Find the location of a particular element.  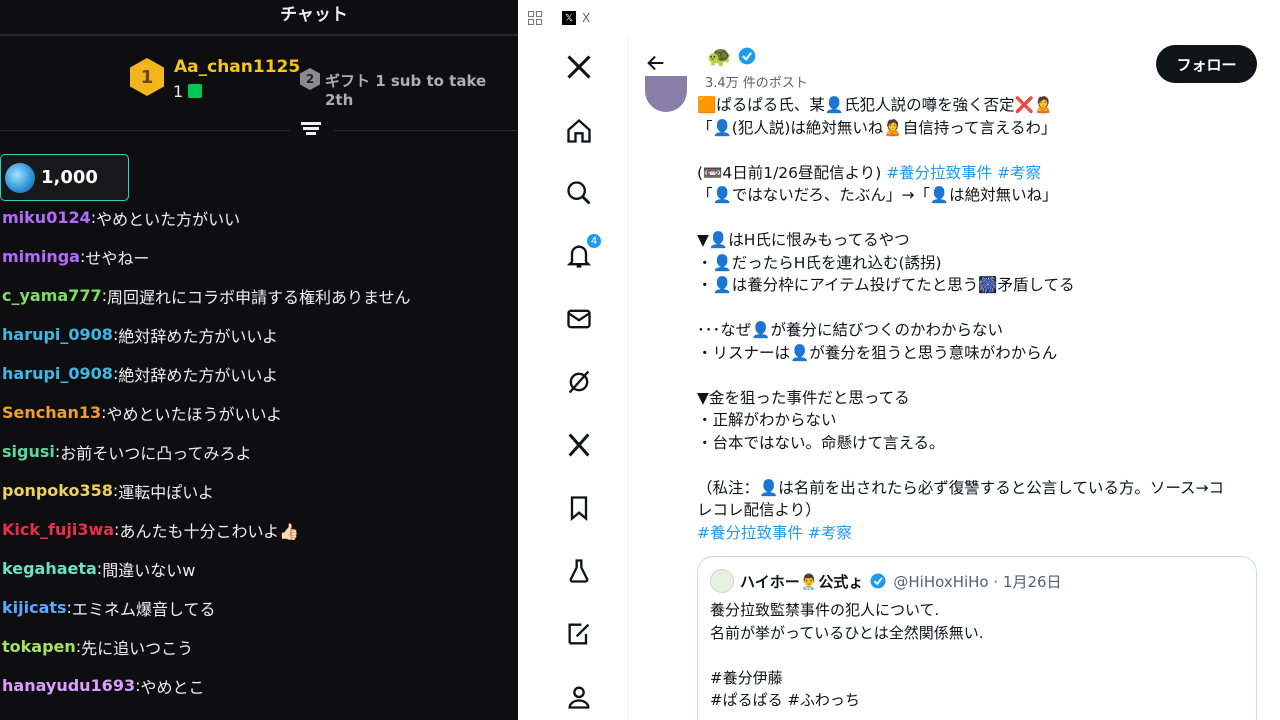

chat-message: harupi_0908: 絶対辞めた方がいいよ is located at coordinates (259, 334).